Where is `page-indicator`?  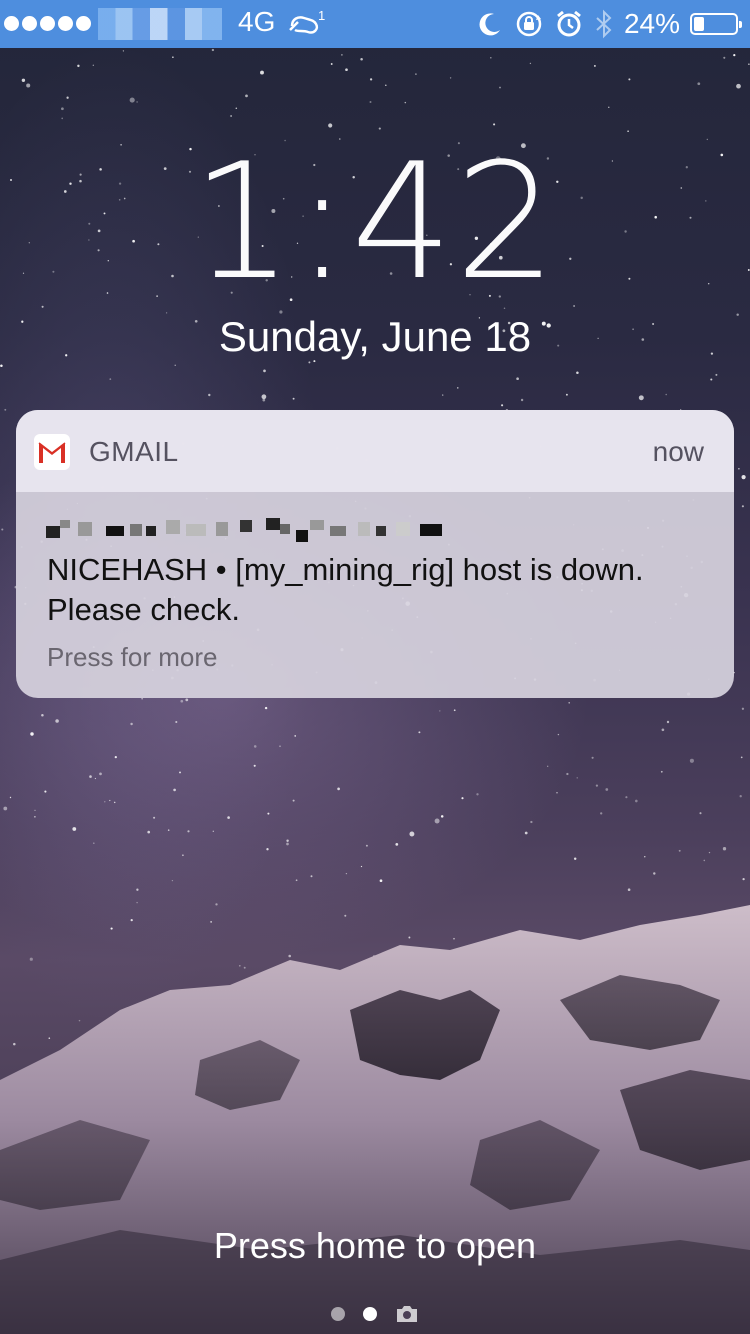 page-indicator is located at coordinates (375, 1314).